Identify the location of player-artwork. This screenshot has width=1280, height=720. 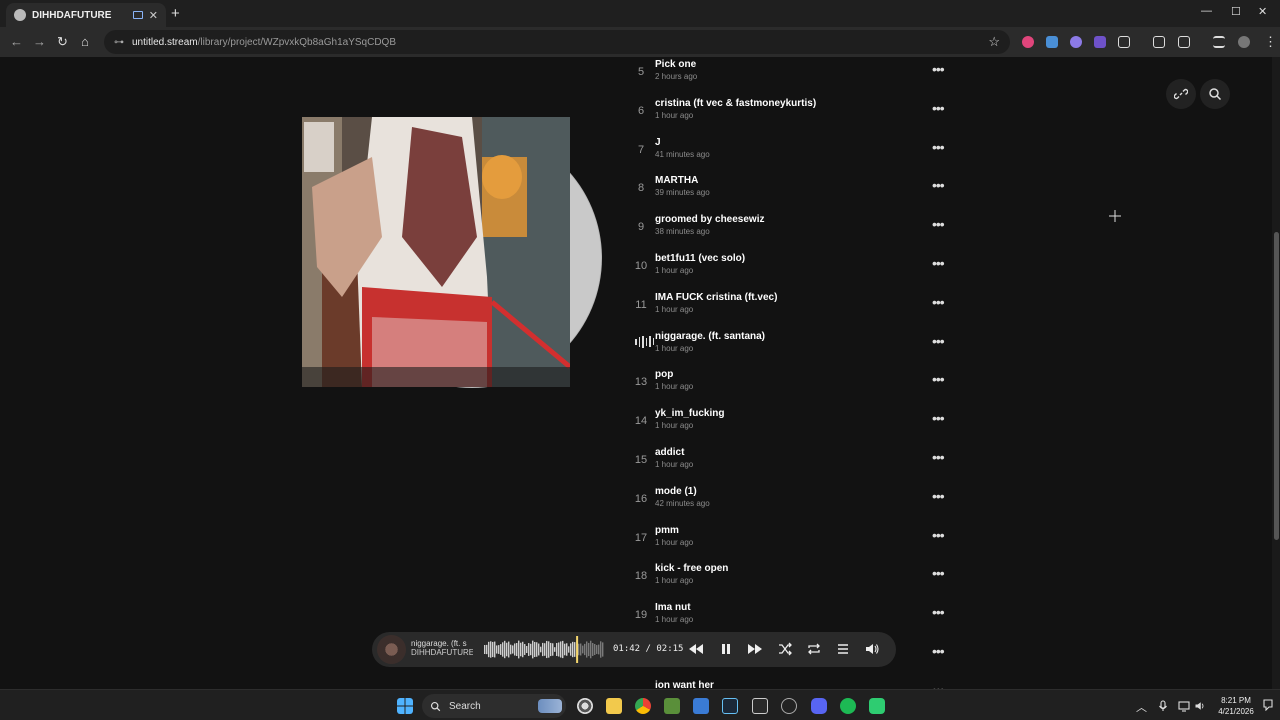
(391, 649).